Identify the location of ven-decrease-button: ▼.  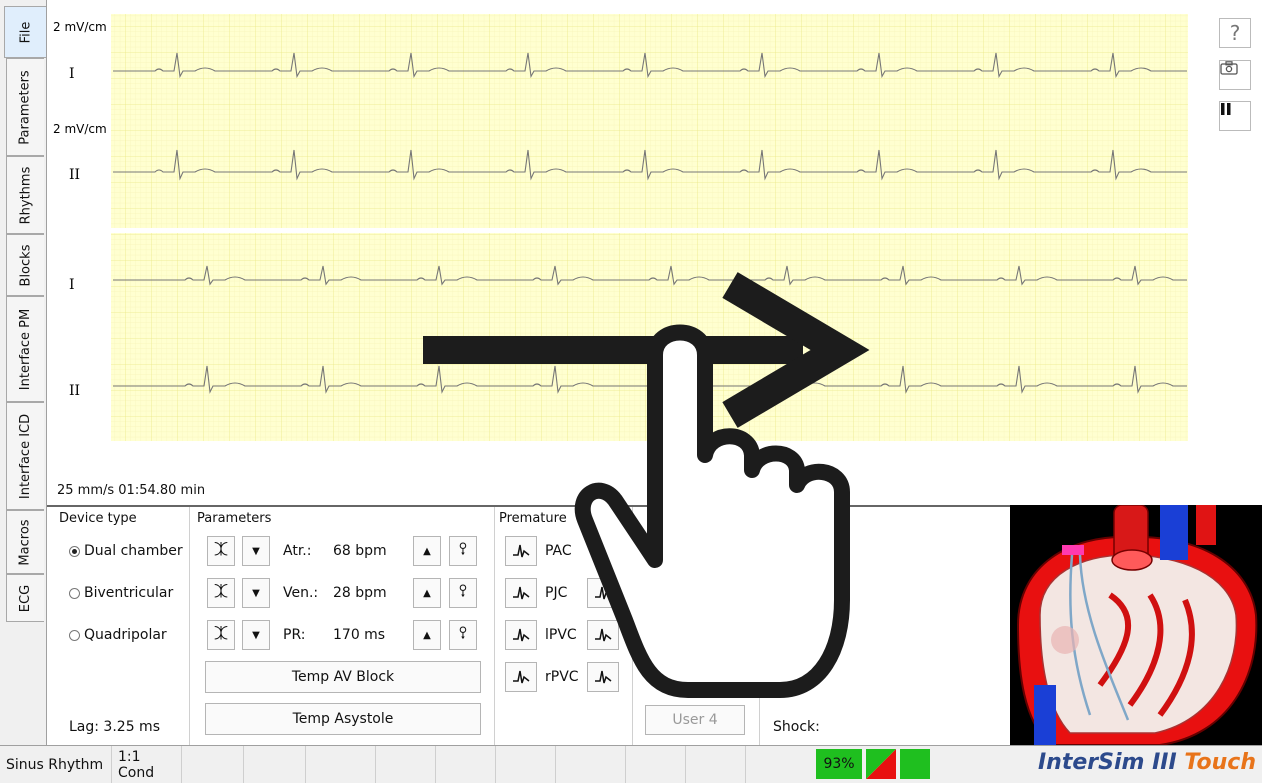
(256, 593).